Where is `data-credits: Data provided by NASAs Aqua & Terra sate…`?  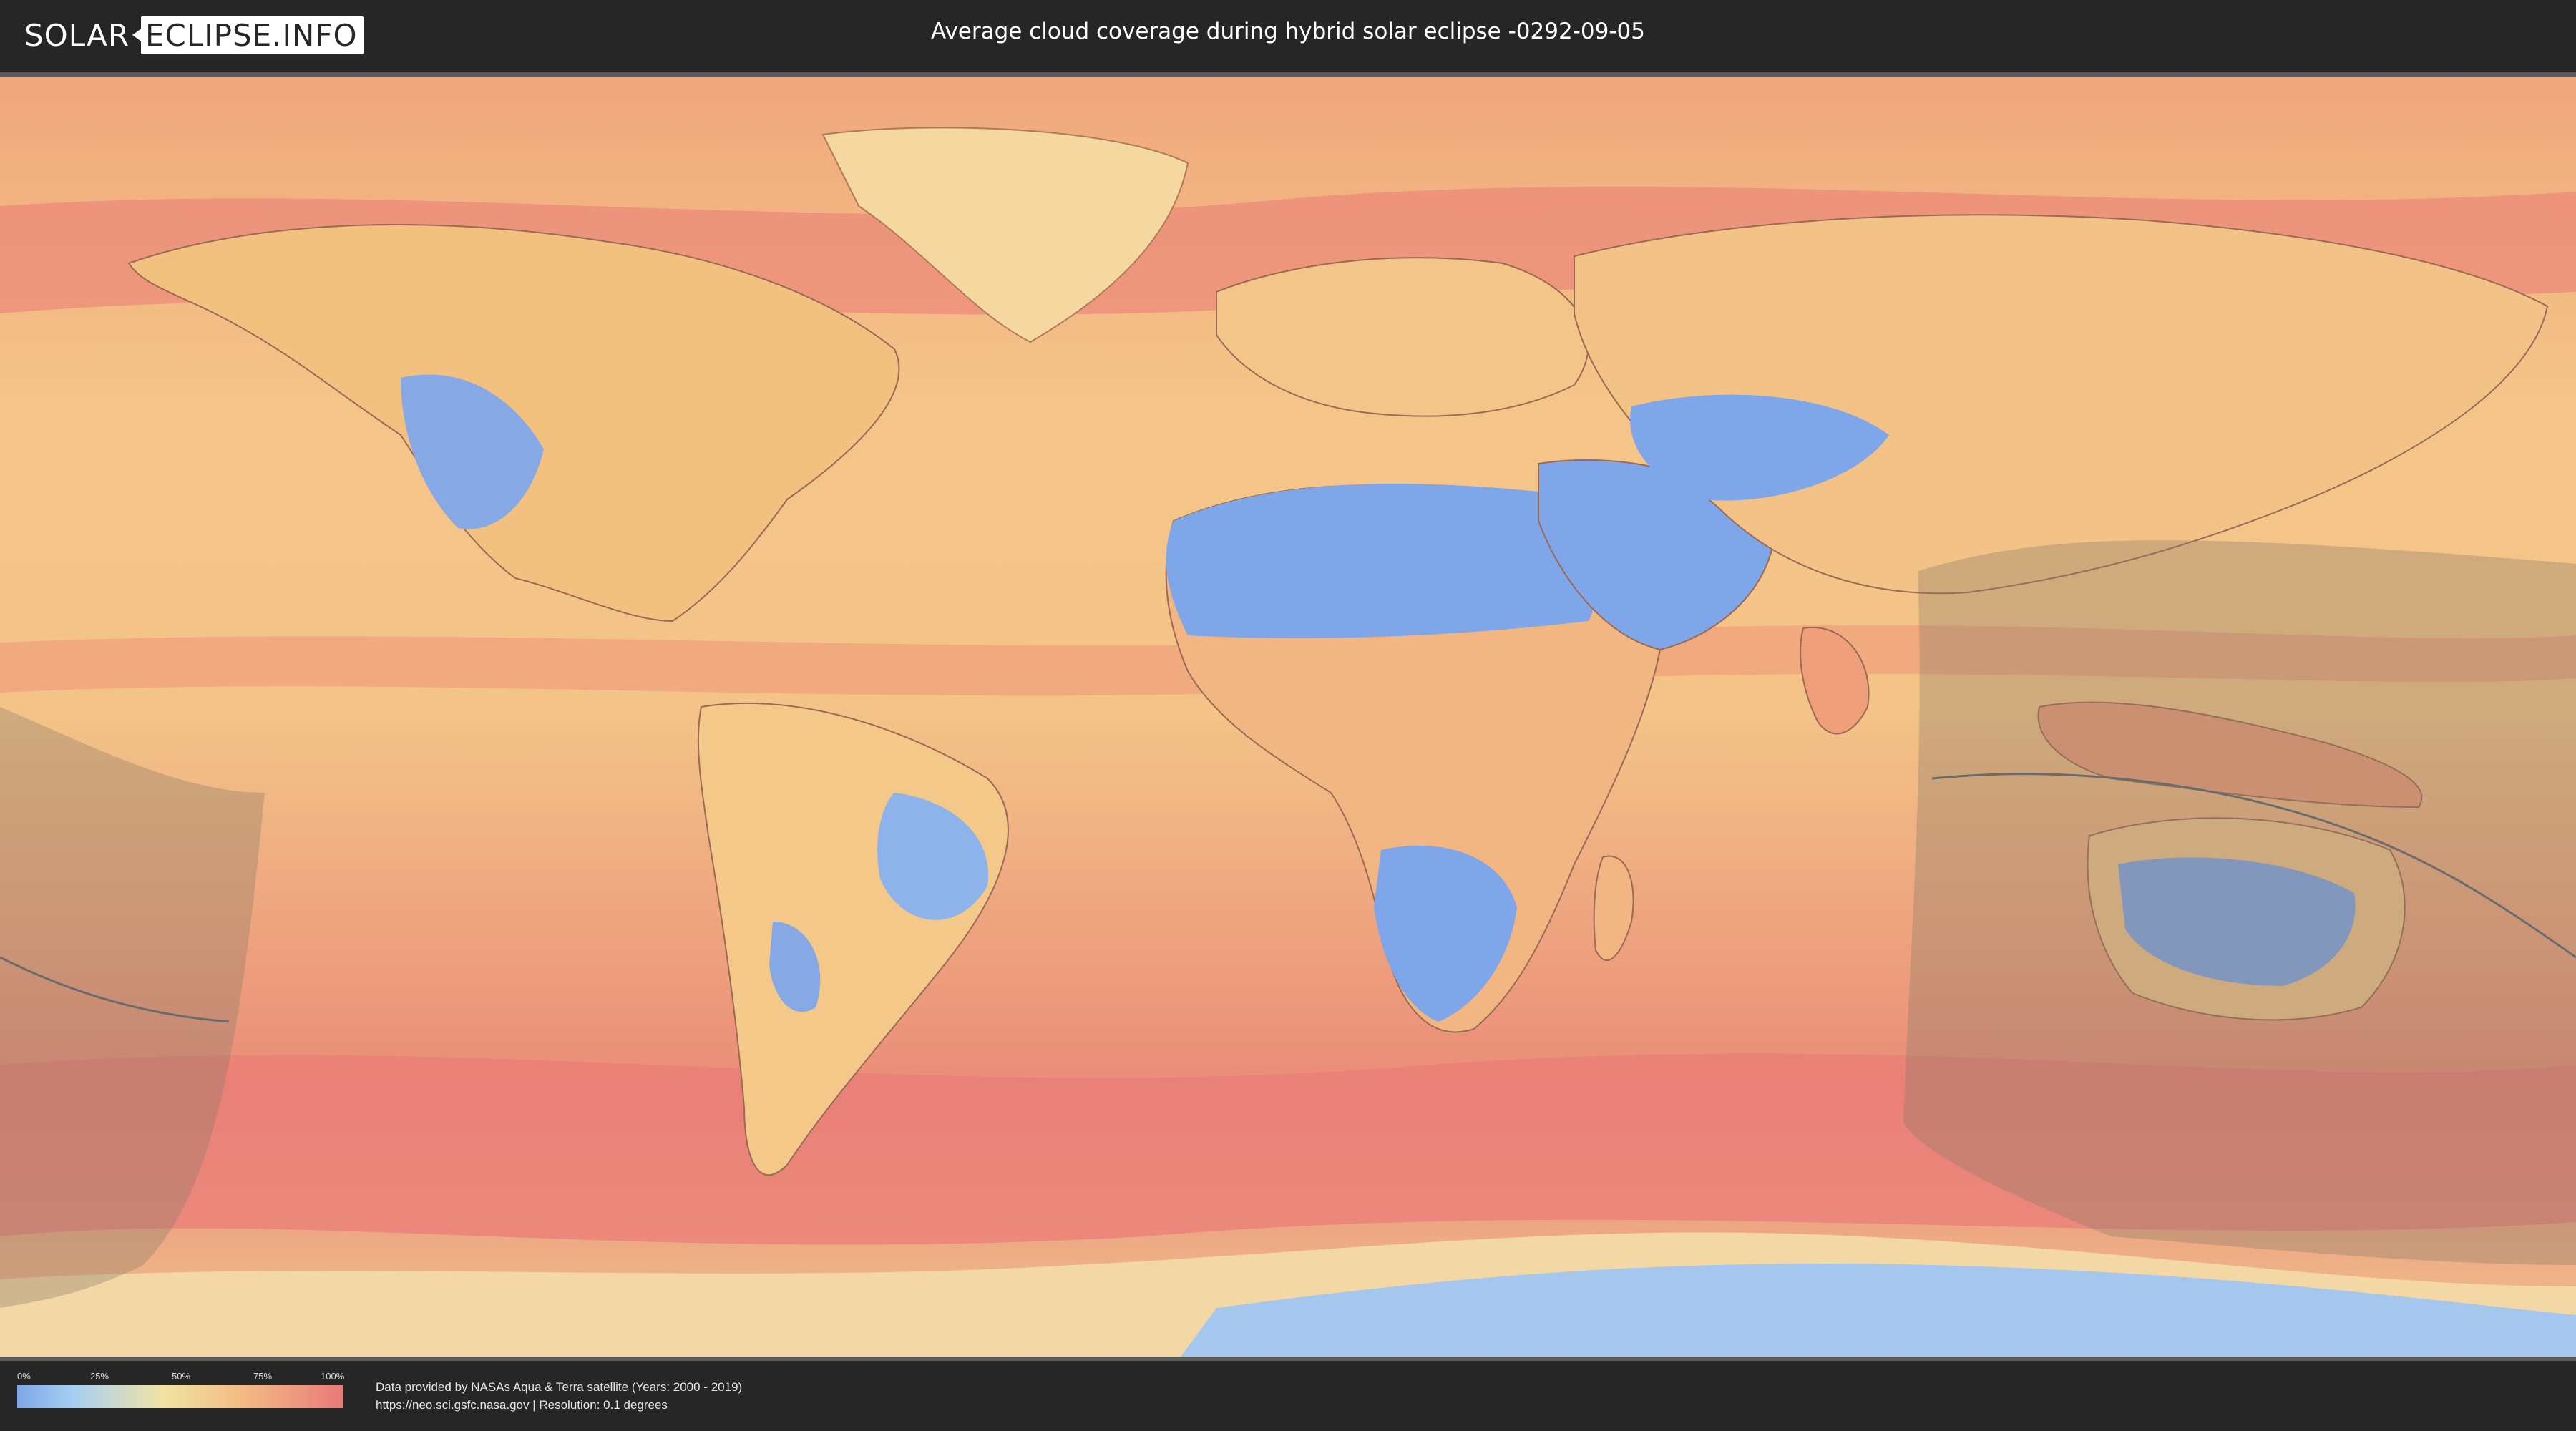
data-credits: Data provided by NASAs Aqua & Terra sate… is located at coordinates (559, 1396).